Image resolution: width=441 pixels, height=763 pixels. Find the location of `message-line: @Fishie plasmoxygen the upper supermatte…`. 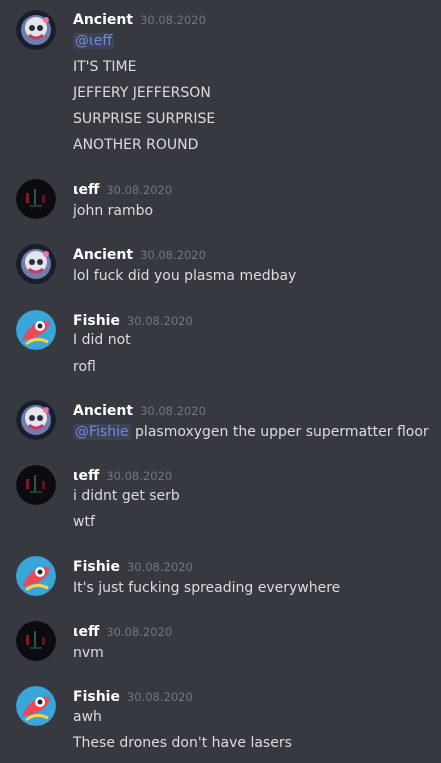

message-line: @Fishie plasmoxygen the upper supermatte… is located at coordinates (251, 432).